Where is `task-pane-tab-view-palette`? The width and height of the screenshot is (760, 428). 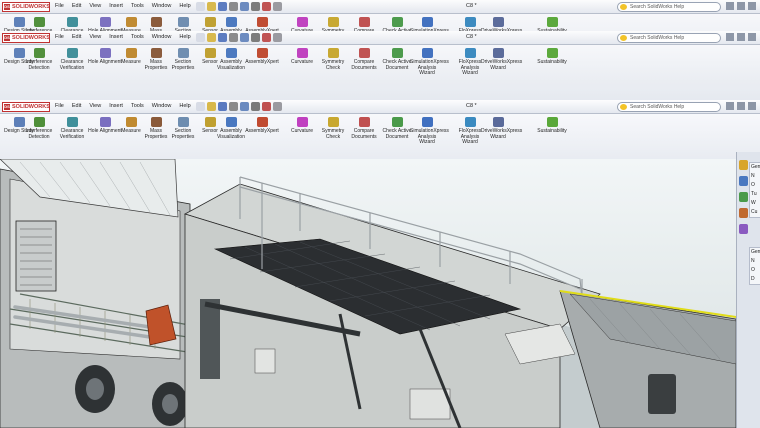
task-pane-tab-view-palette is located at coordinates (743, 213).